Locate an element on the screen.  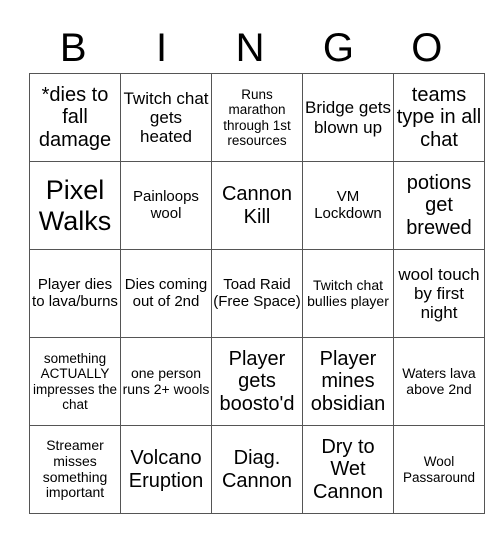
header-letter-g: G is located at coordinates (338, 48).